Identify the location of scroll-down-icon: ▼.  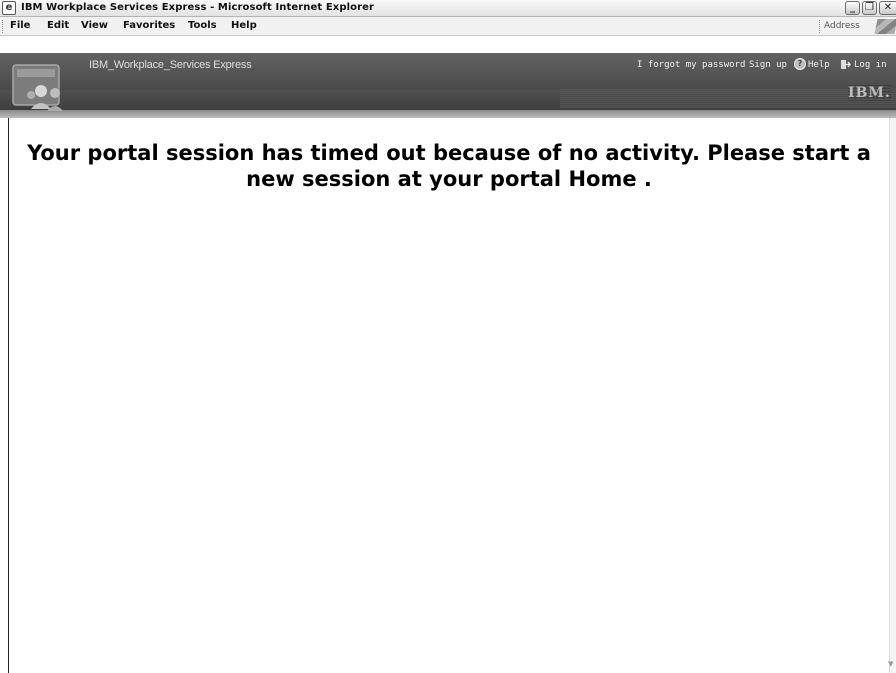
(892, 665).